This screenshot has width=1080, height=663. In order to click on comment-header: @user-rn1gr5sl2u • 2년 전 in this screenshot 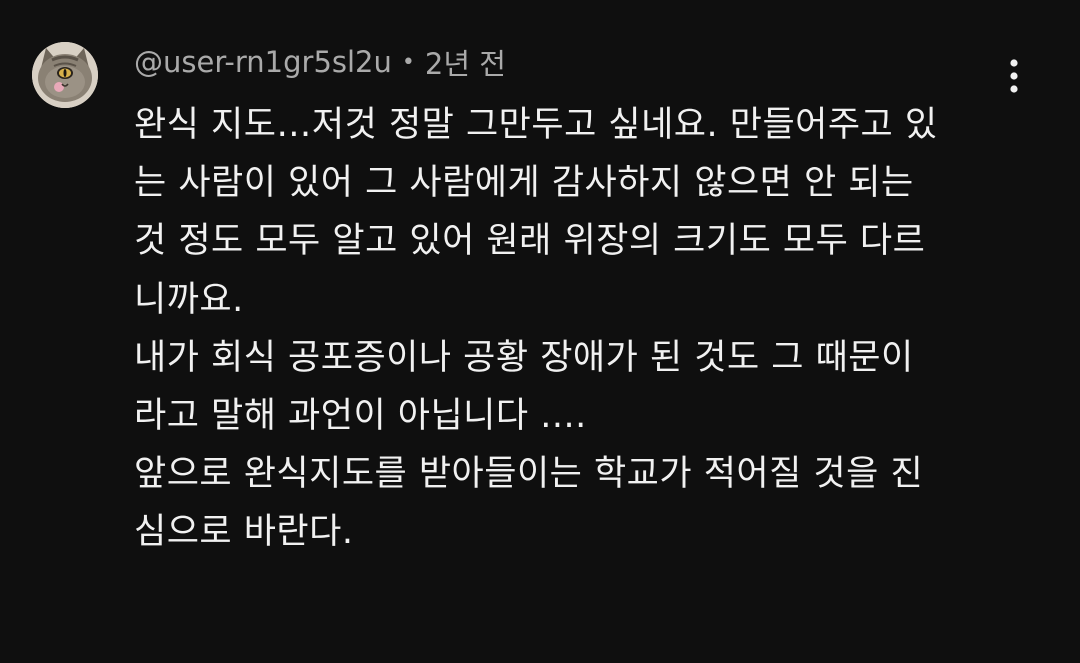, I will do `click(320, 62)`.